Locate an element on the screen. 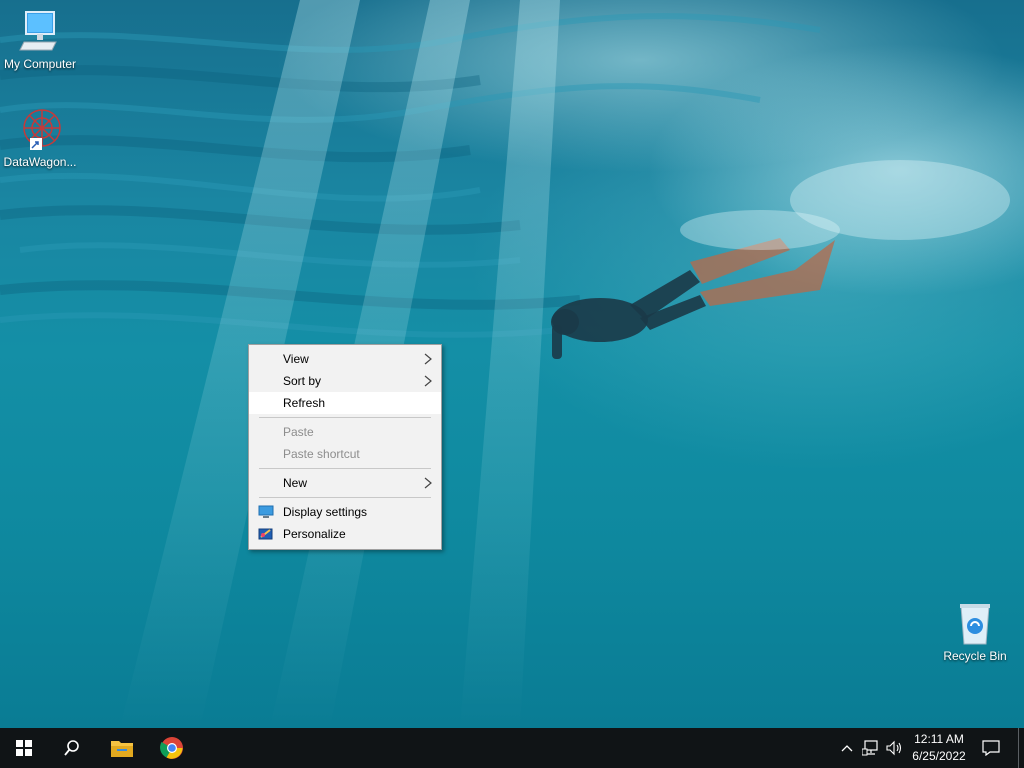 The height and width of the screenshot is (768, 1024). menu-item-personalize: Personalize is located at coordinates (345, 534).